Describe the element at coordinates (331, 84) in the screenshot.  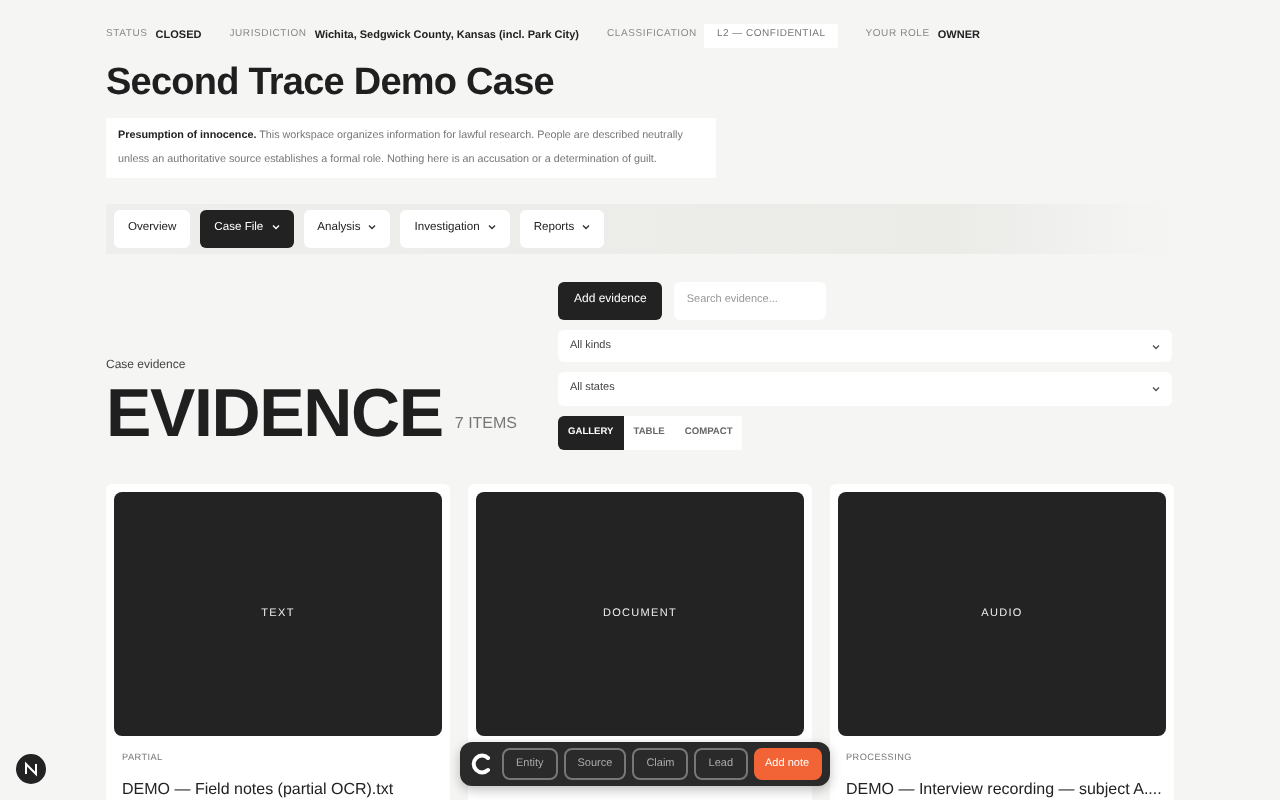
I see `case-title: Second Trace Demo Case` at that location.